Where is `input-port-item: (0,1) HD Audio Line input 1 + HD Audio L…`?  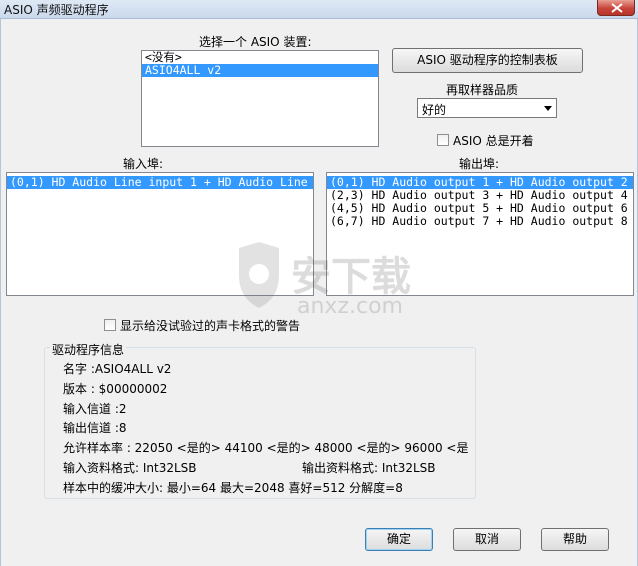
input-port-item: (0,1) HD Audio Line input 1 + HD Audio L… is located at coordinates (160, 182).